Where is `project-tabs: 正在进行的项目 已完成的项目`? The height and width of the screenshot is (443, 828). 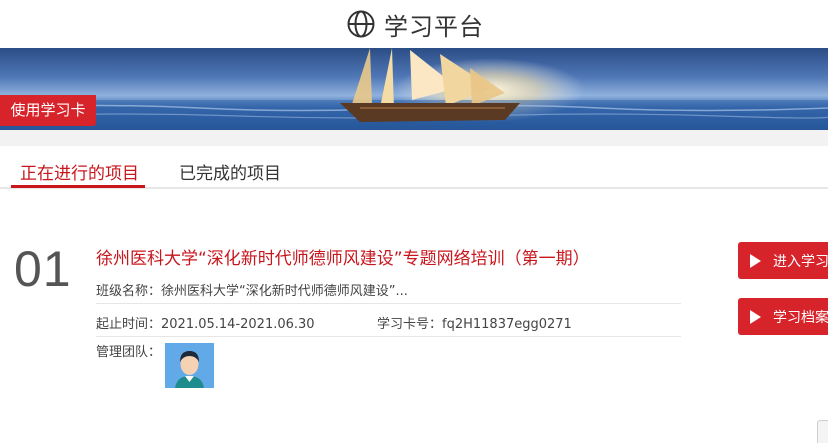
project-tabs: 正在进行的项目 已完成的项目 is located at coordinates (414, 167).